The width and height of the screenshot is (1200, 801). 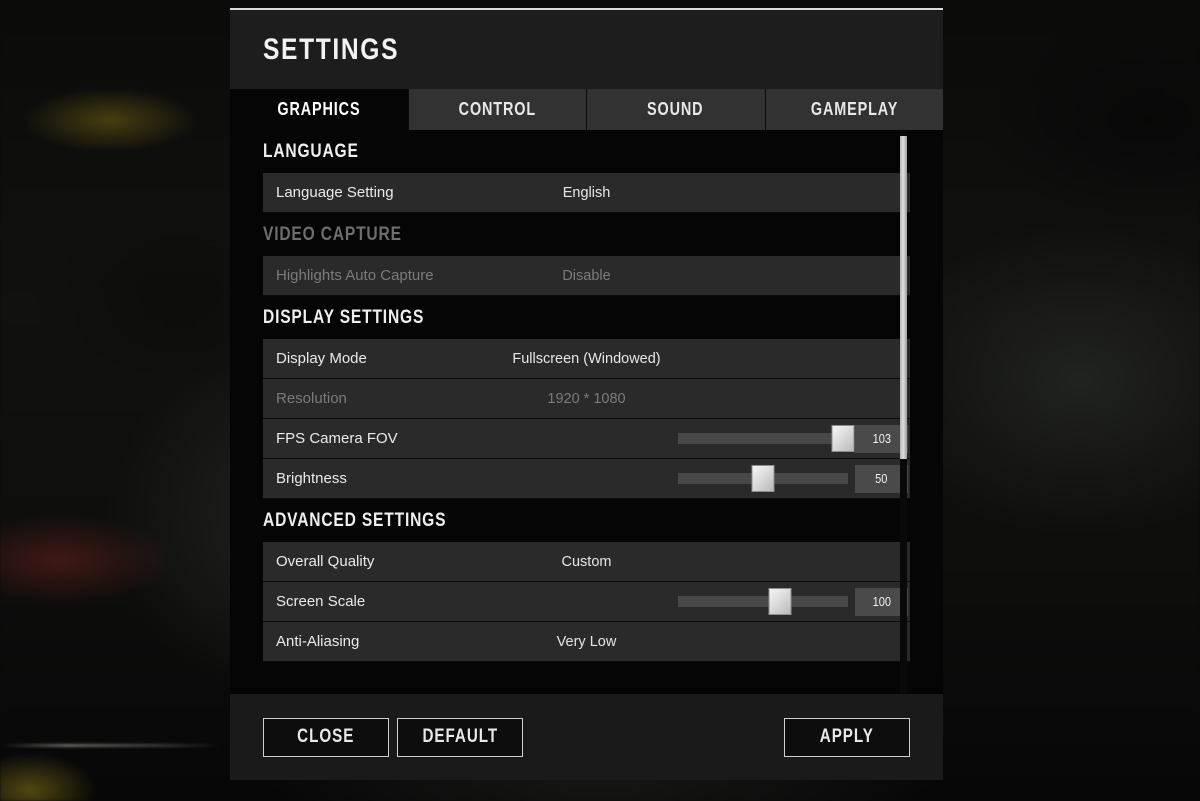 What do you see at coordinates (311, 478) in the screenshot?
I see `settings-row-label: Brightness` at bounding box center [311, 478].